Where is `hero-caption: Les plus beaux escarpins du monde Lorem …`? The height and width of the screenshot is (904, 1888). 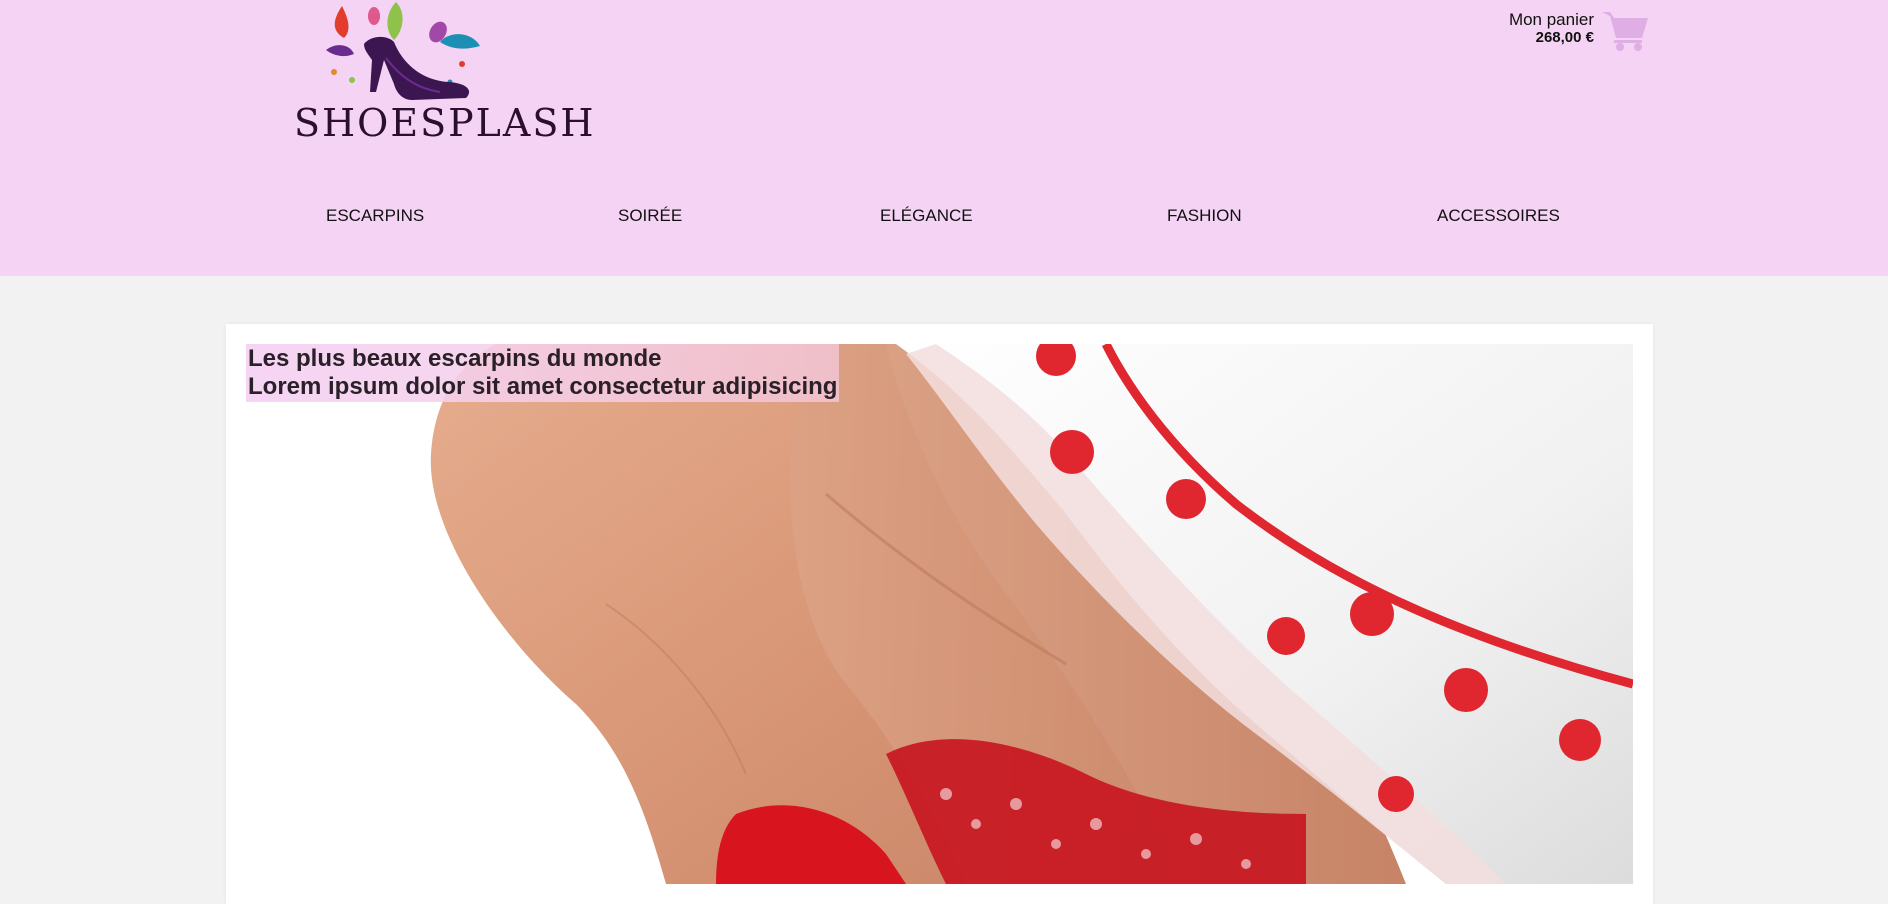 hero-caption: Les plus beaux escarpins du monde Lorem … is located at coordinates (543, 373).